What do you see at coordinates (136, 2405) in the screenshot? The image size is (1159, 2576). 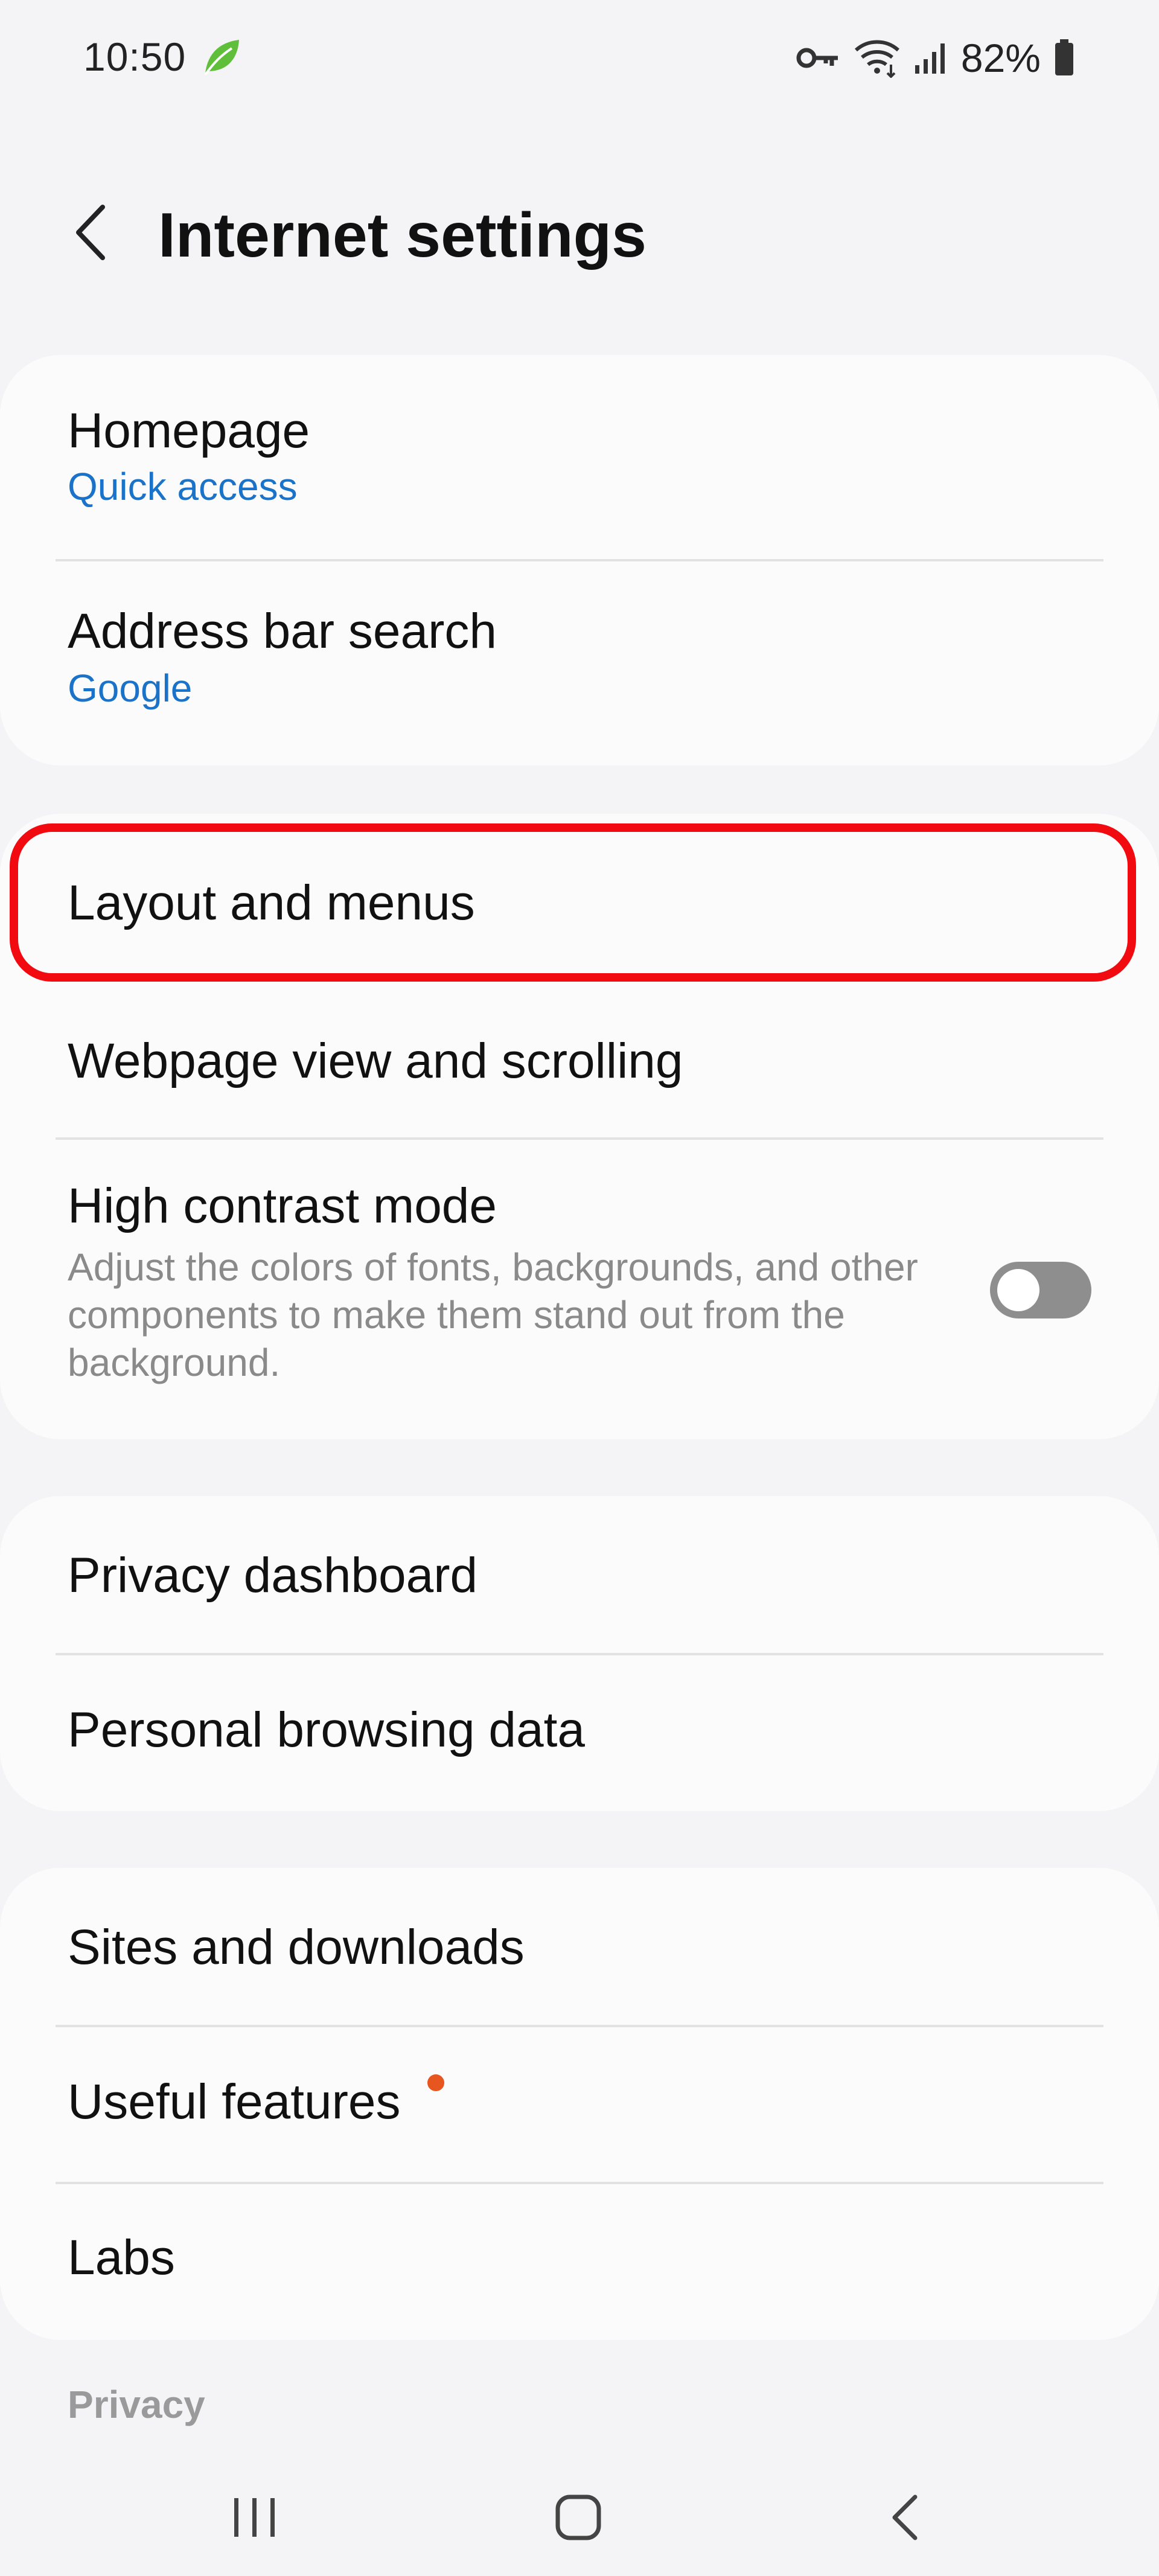 I see `section-label-privacy: Privacy` at bounding box center [136, 2405].